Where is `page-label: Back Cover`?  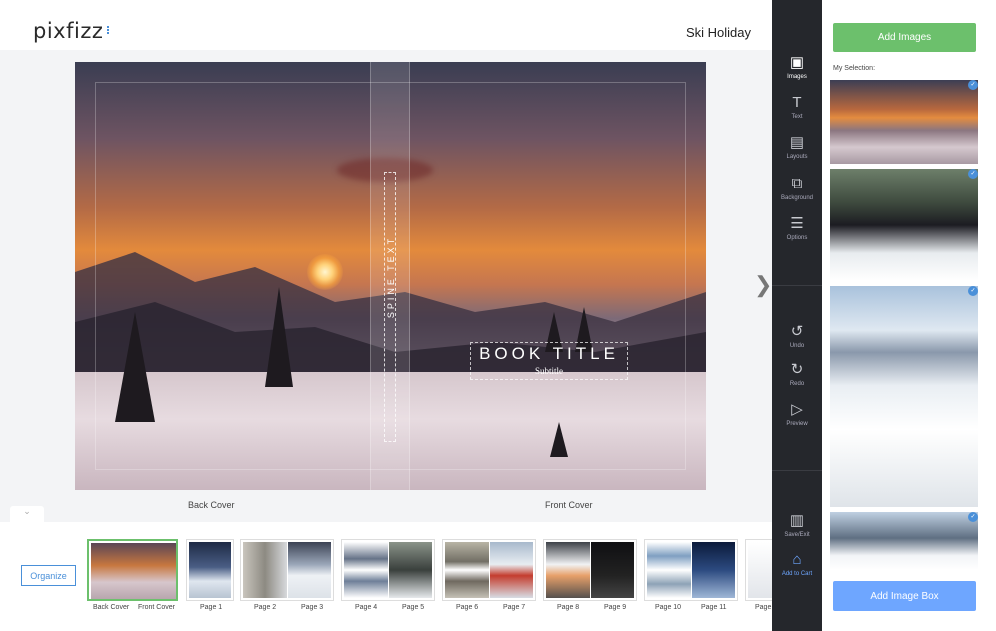 page-label: Back Cover is located at coordinates (111, 607).